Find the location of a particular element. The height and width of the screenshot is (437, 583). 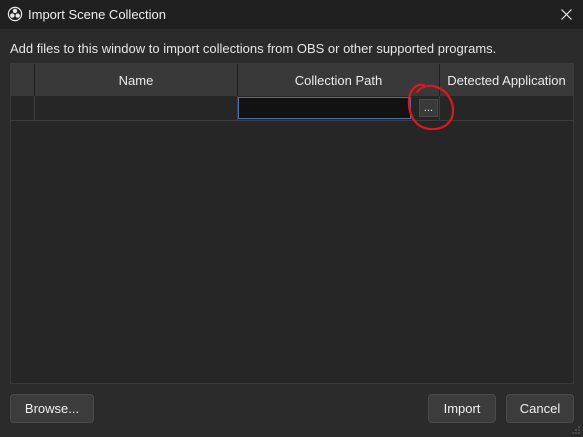

header-name: Name is located at coordinates (136, 80).